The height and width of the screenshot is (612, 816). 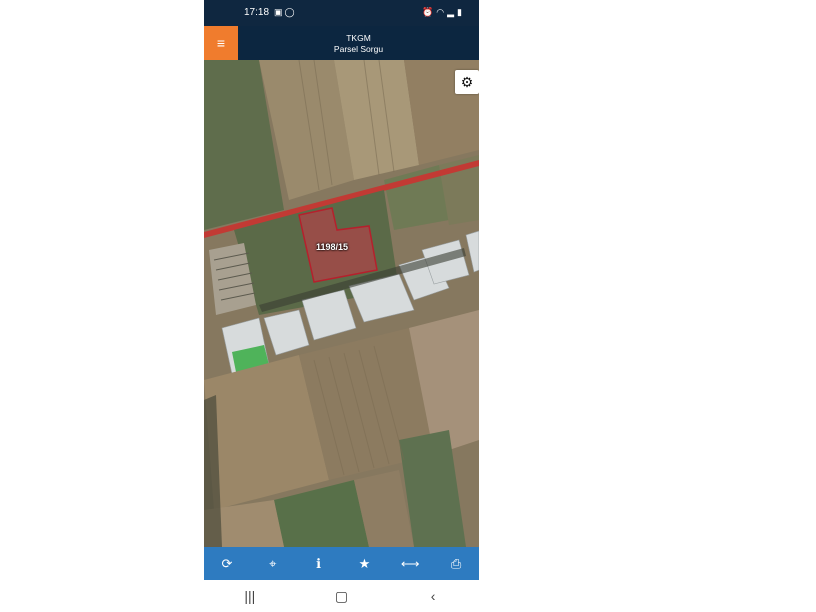 I want to click on map-settings-button: ⚙, so click(x=467, y=82).